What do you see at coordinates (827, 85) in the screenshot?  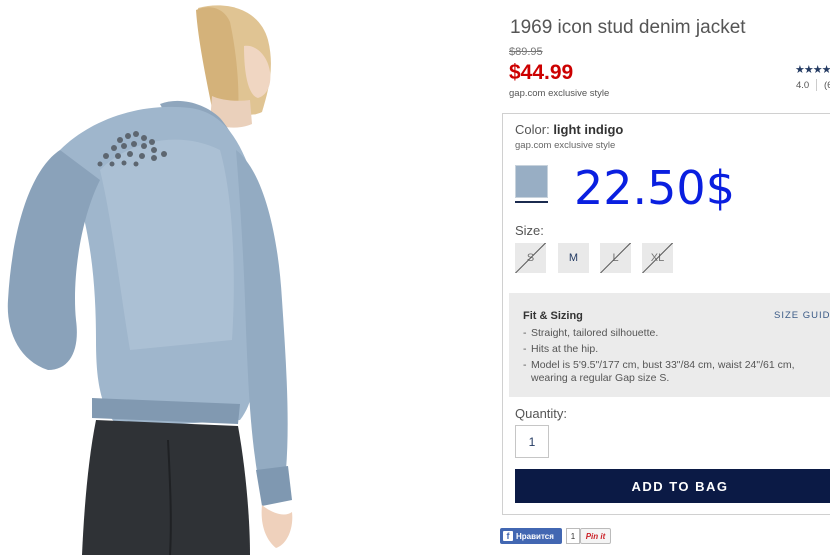 I see `review-count-link: (6` at bounding box center [827, 85].